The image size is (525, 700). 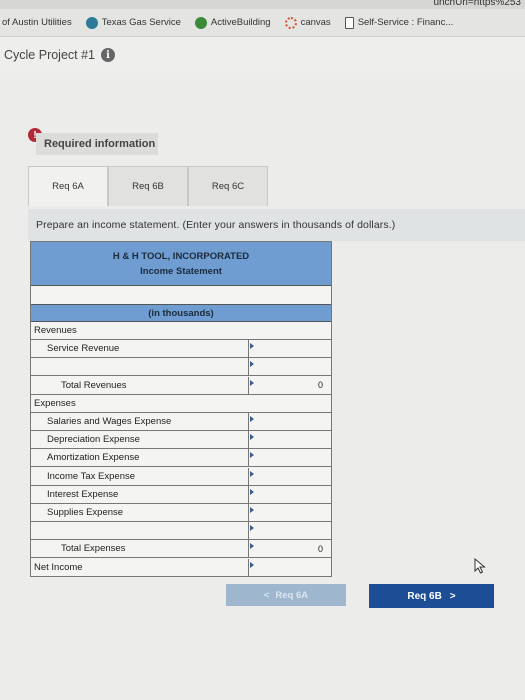 I want to click on statement-row: Supplies Expense, so click(x=181, y=513).